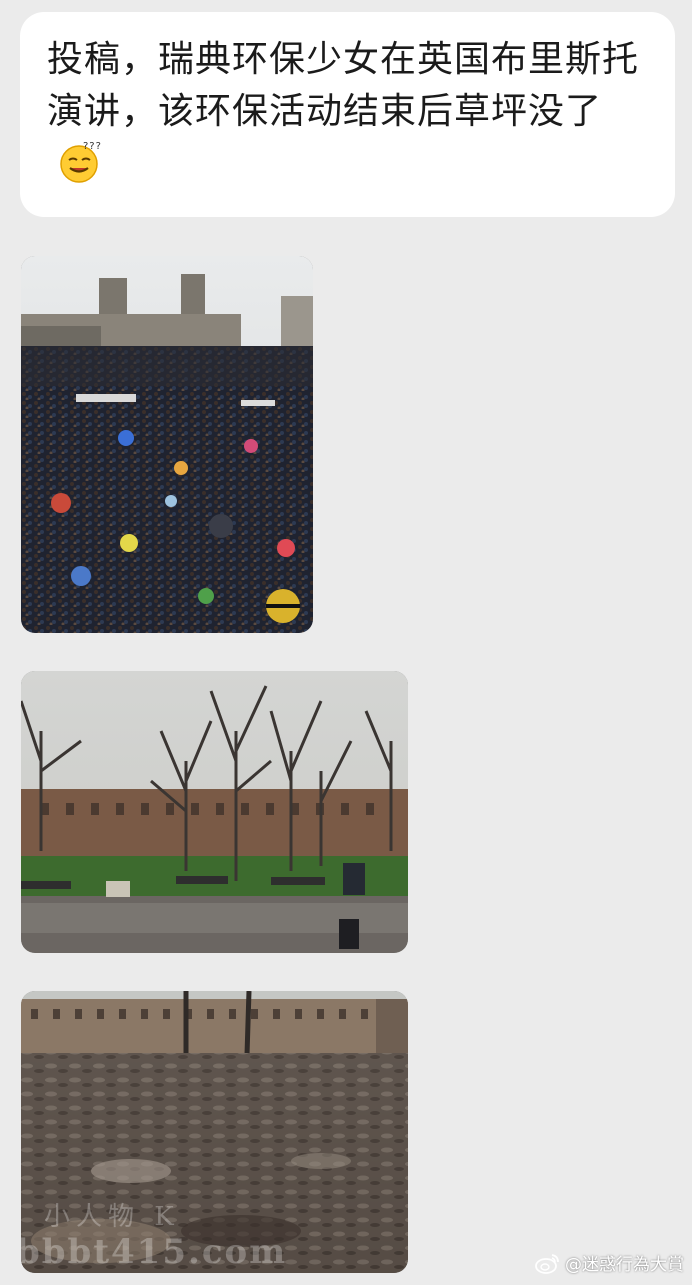 The width and height of the screenshot is (692, 1285). I want to click on weibo-watermark-text: @迷惑行為大賞, so click(624, 1265).